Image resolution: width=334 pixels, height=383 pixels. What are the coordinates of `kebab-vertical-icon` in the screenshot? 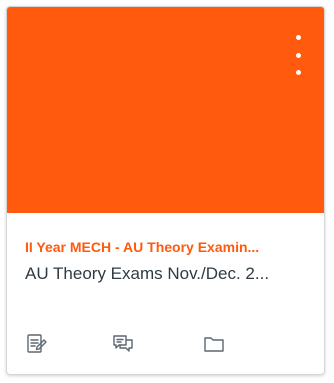 It's located at (298, 55).